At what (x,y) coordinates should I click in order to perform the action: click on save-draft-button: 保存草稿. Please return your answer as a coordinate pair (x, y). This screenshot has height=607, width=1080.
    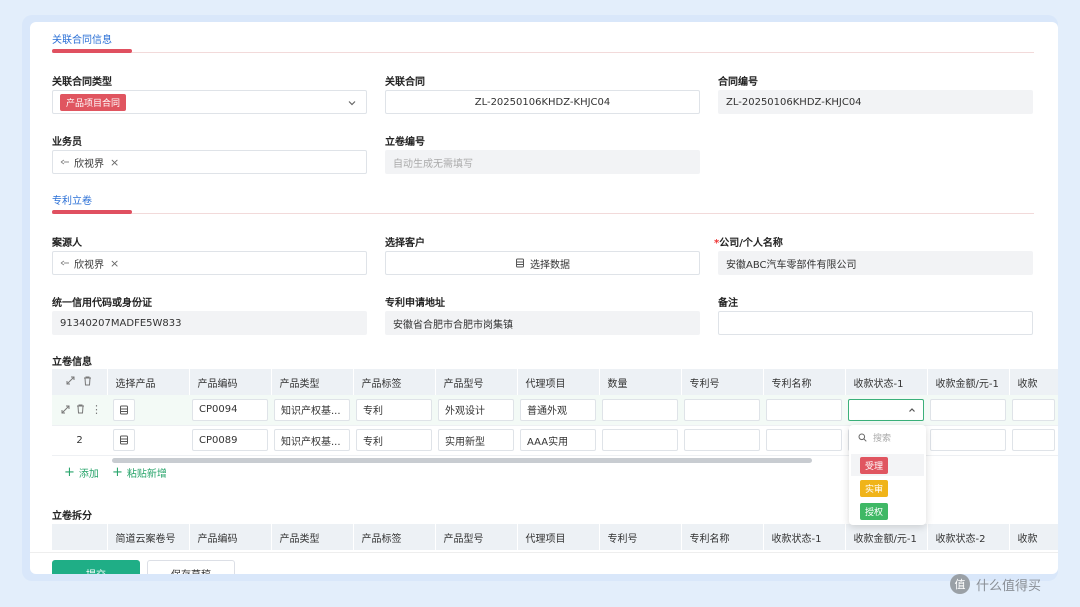
    Looking at the image, I should click on (191, 567).